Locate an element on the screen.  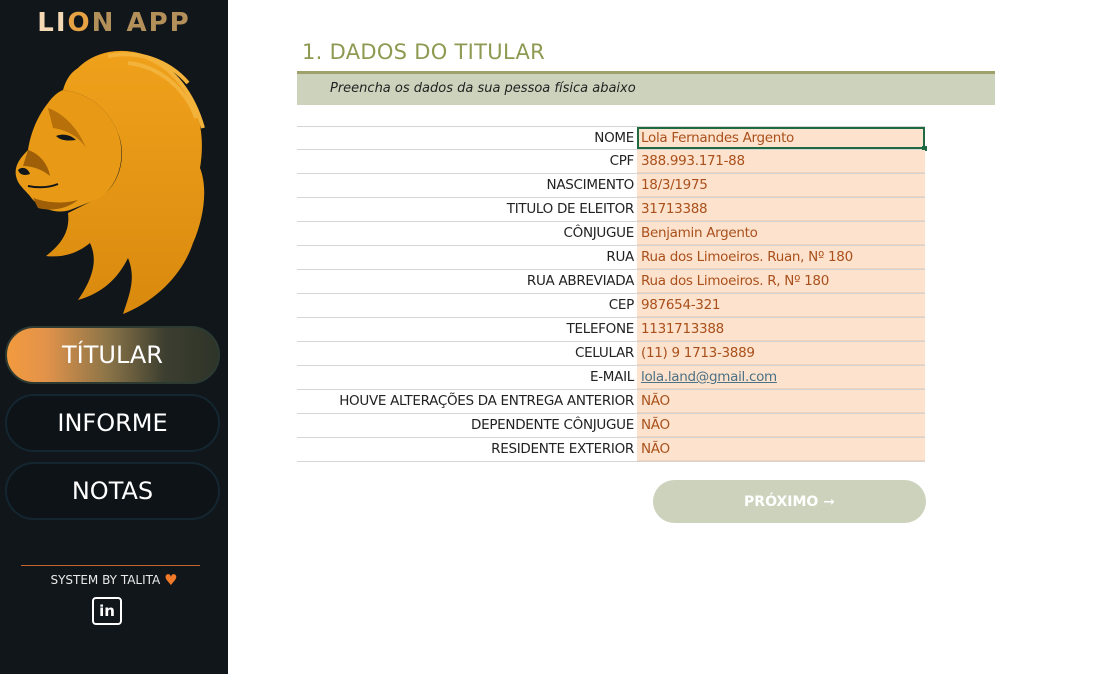
field-value-conjugue: Benjamin Argento is located at coordinates (781, 233).